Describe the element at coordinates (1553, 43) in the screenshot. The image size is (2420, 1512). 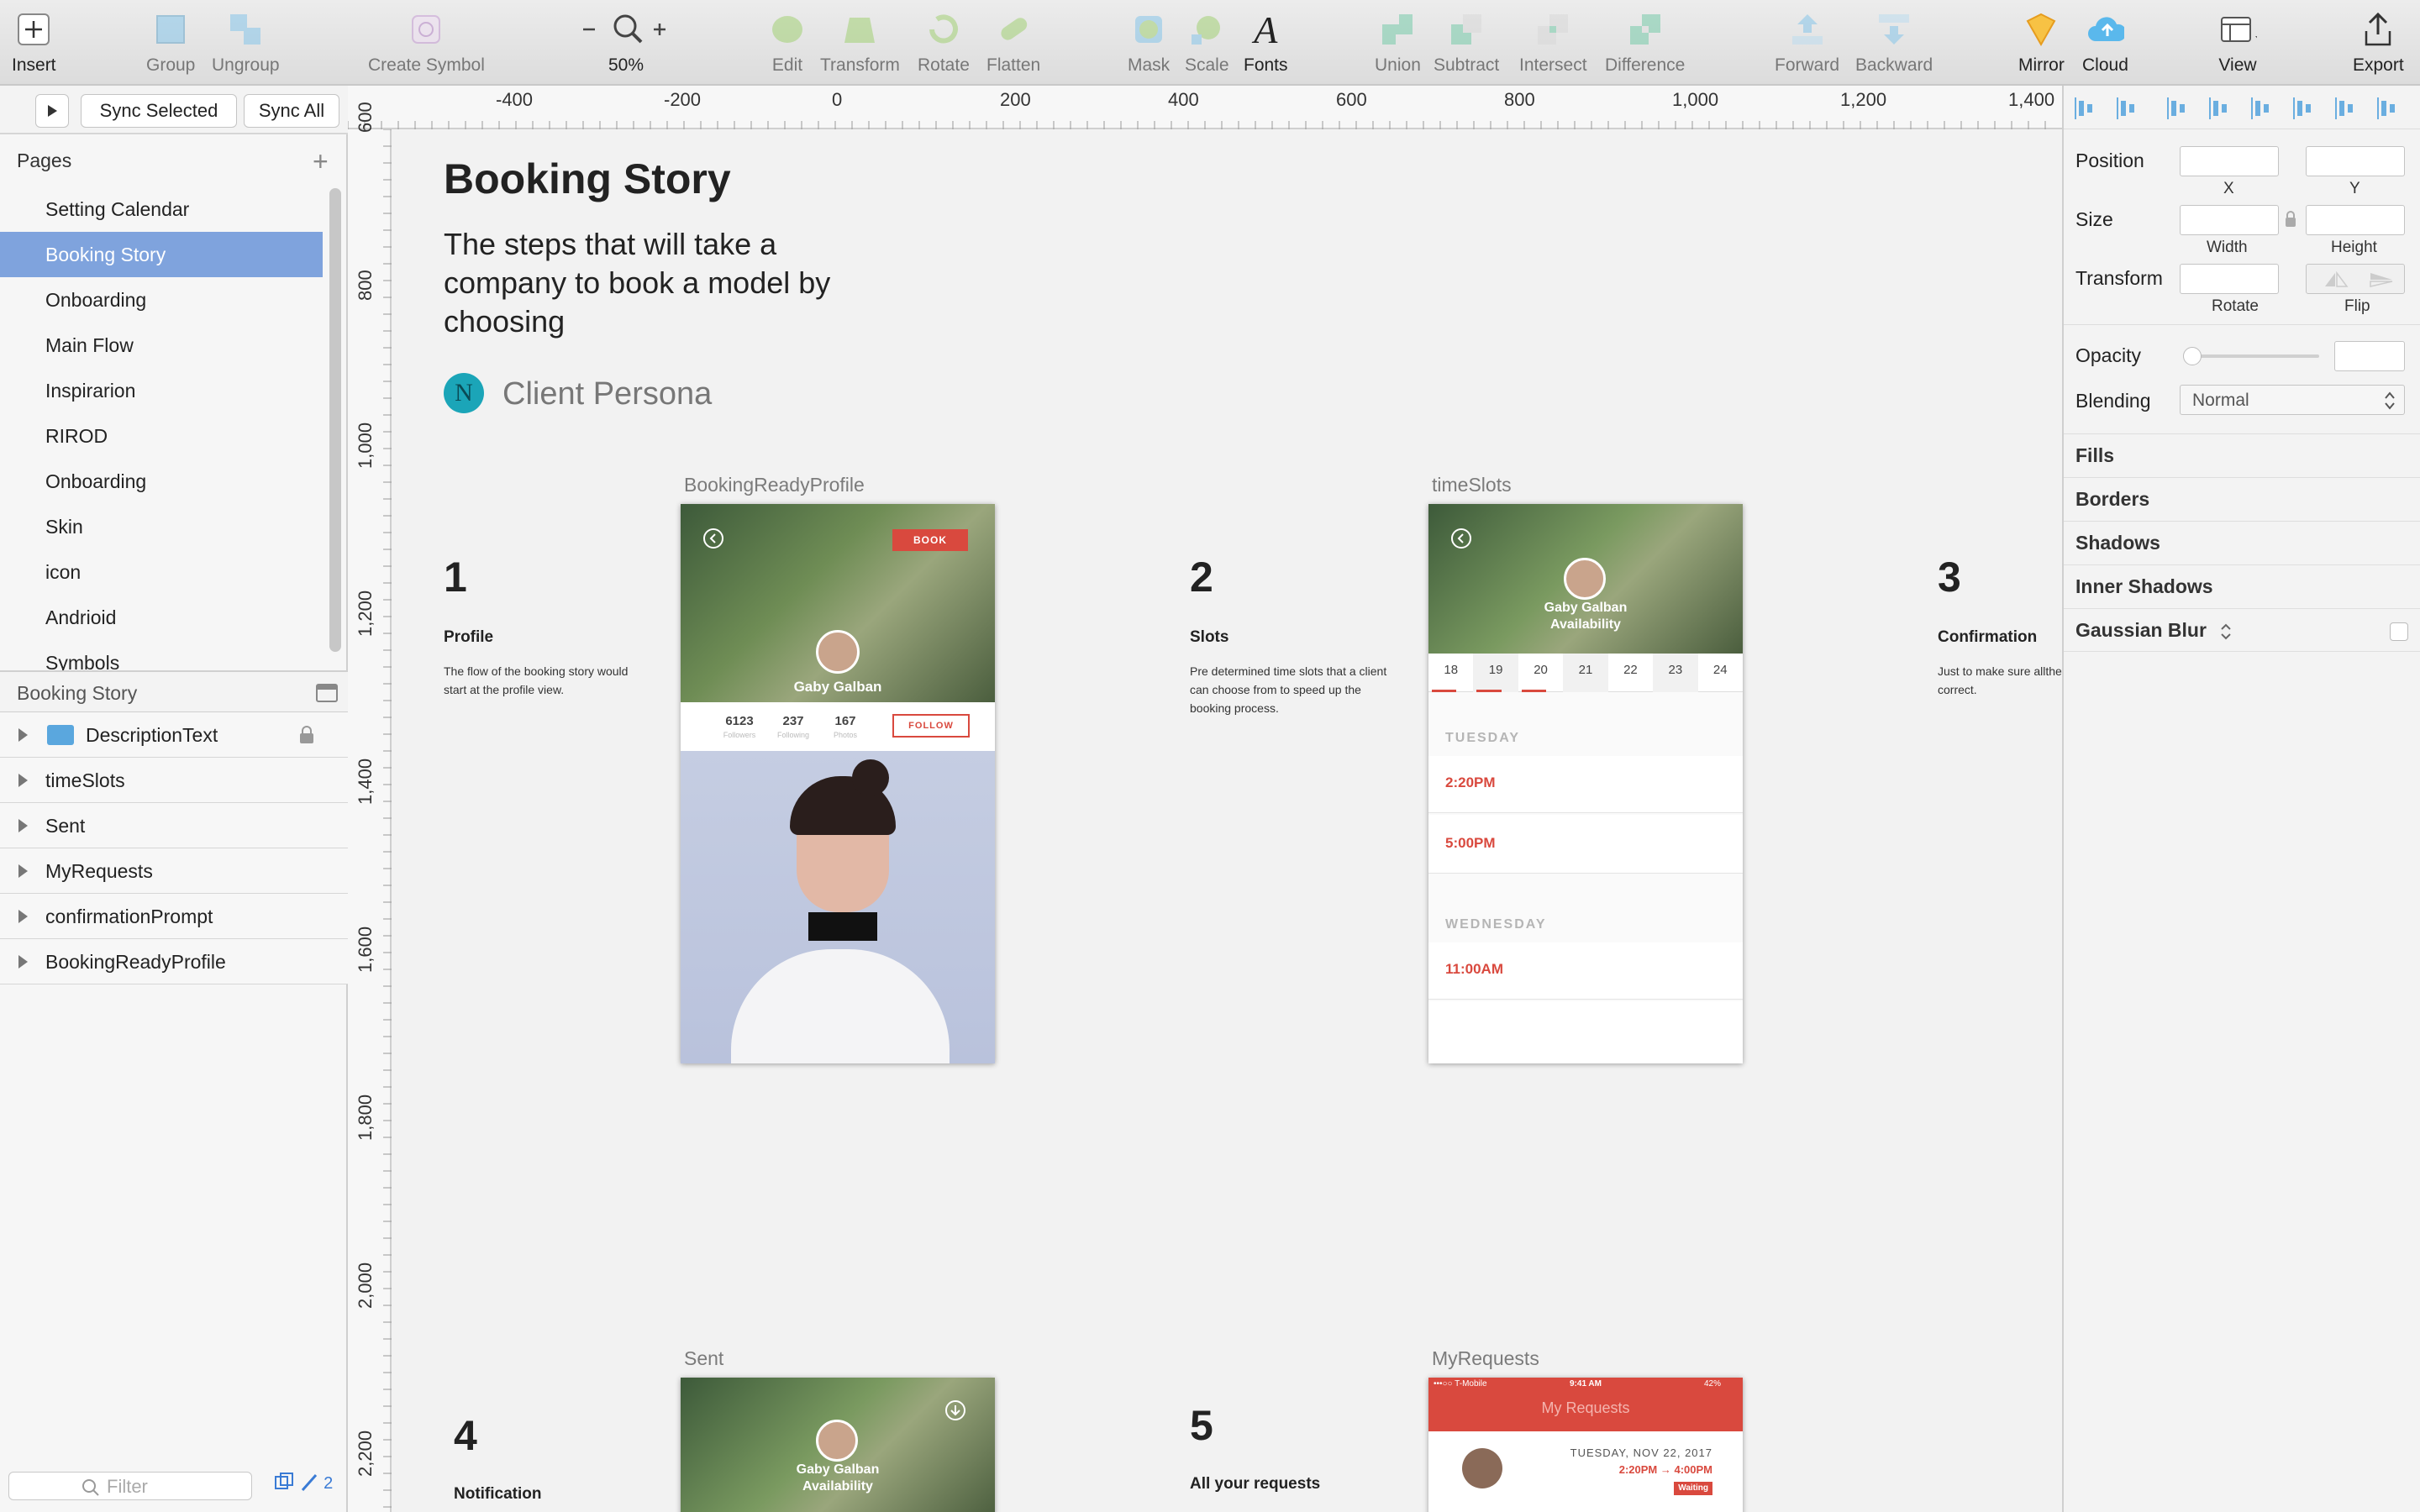
I see `intersect-button: Intersect` at that location.